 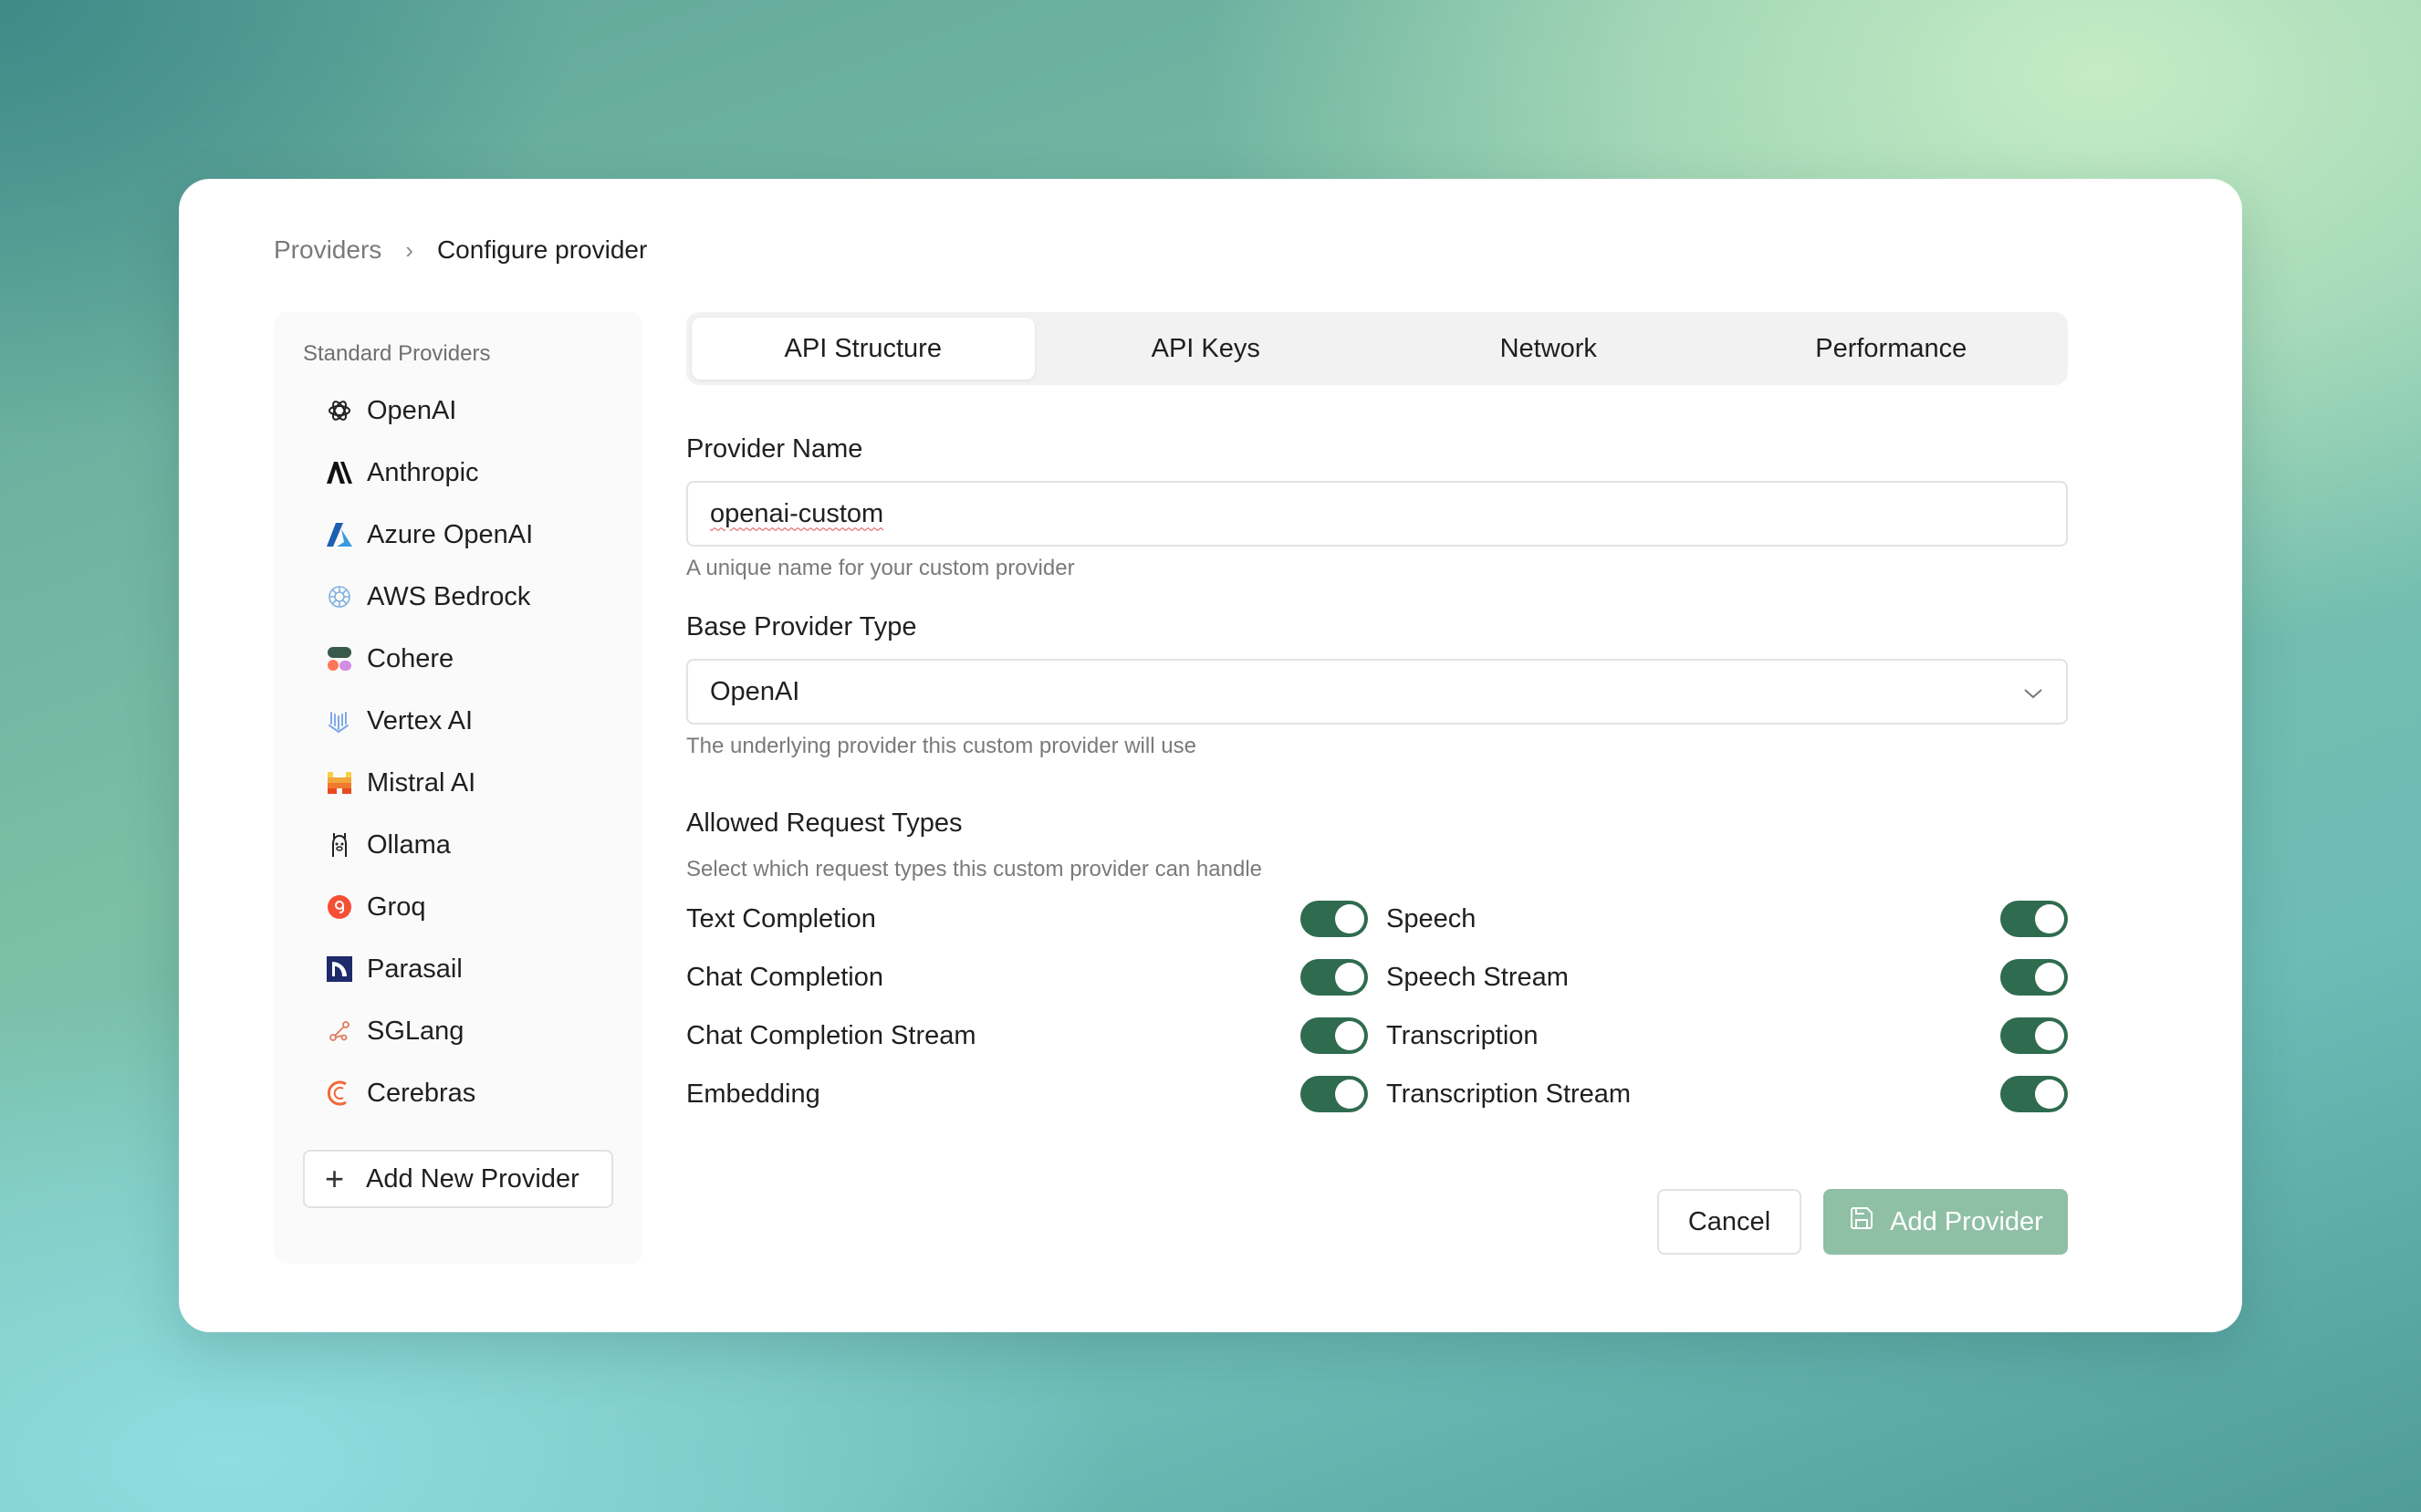 I want to click on form-actions: Cancel Add Provider, so click(x=1377, y=1222).